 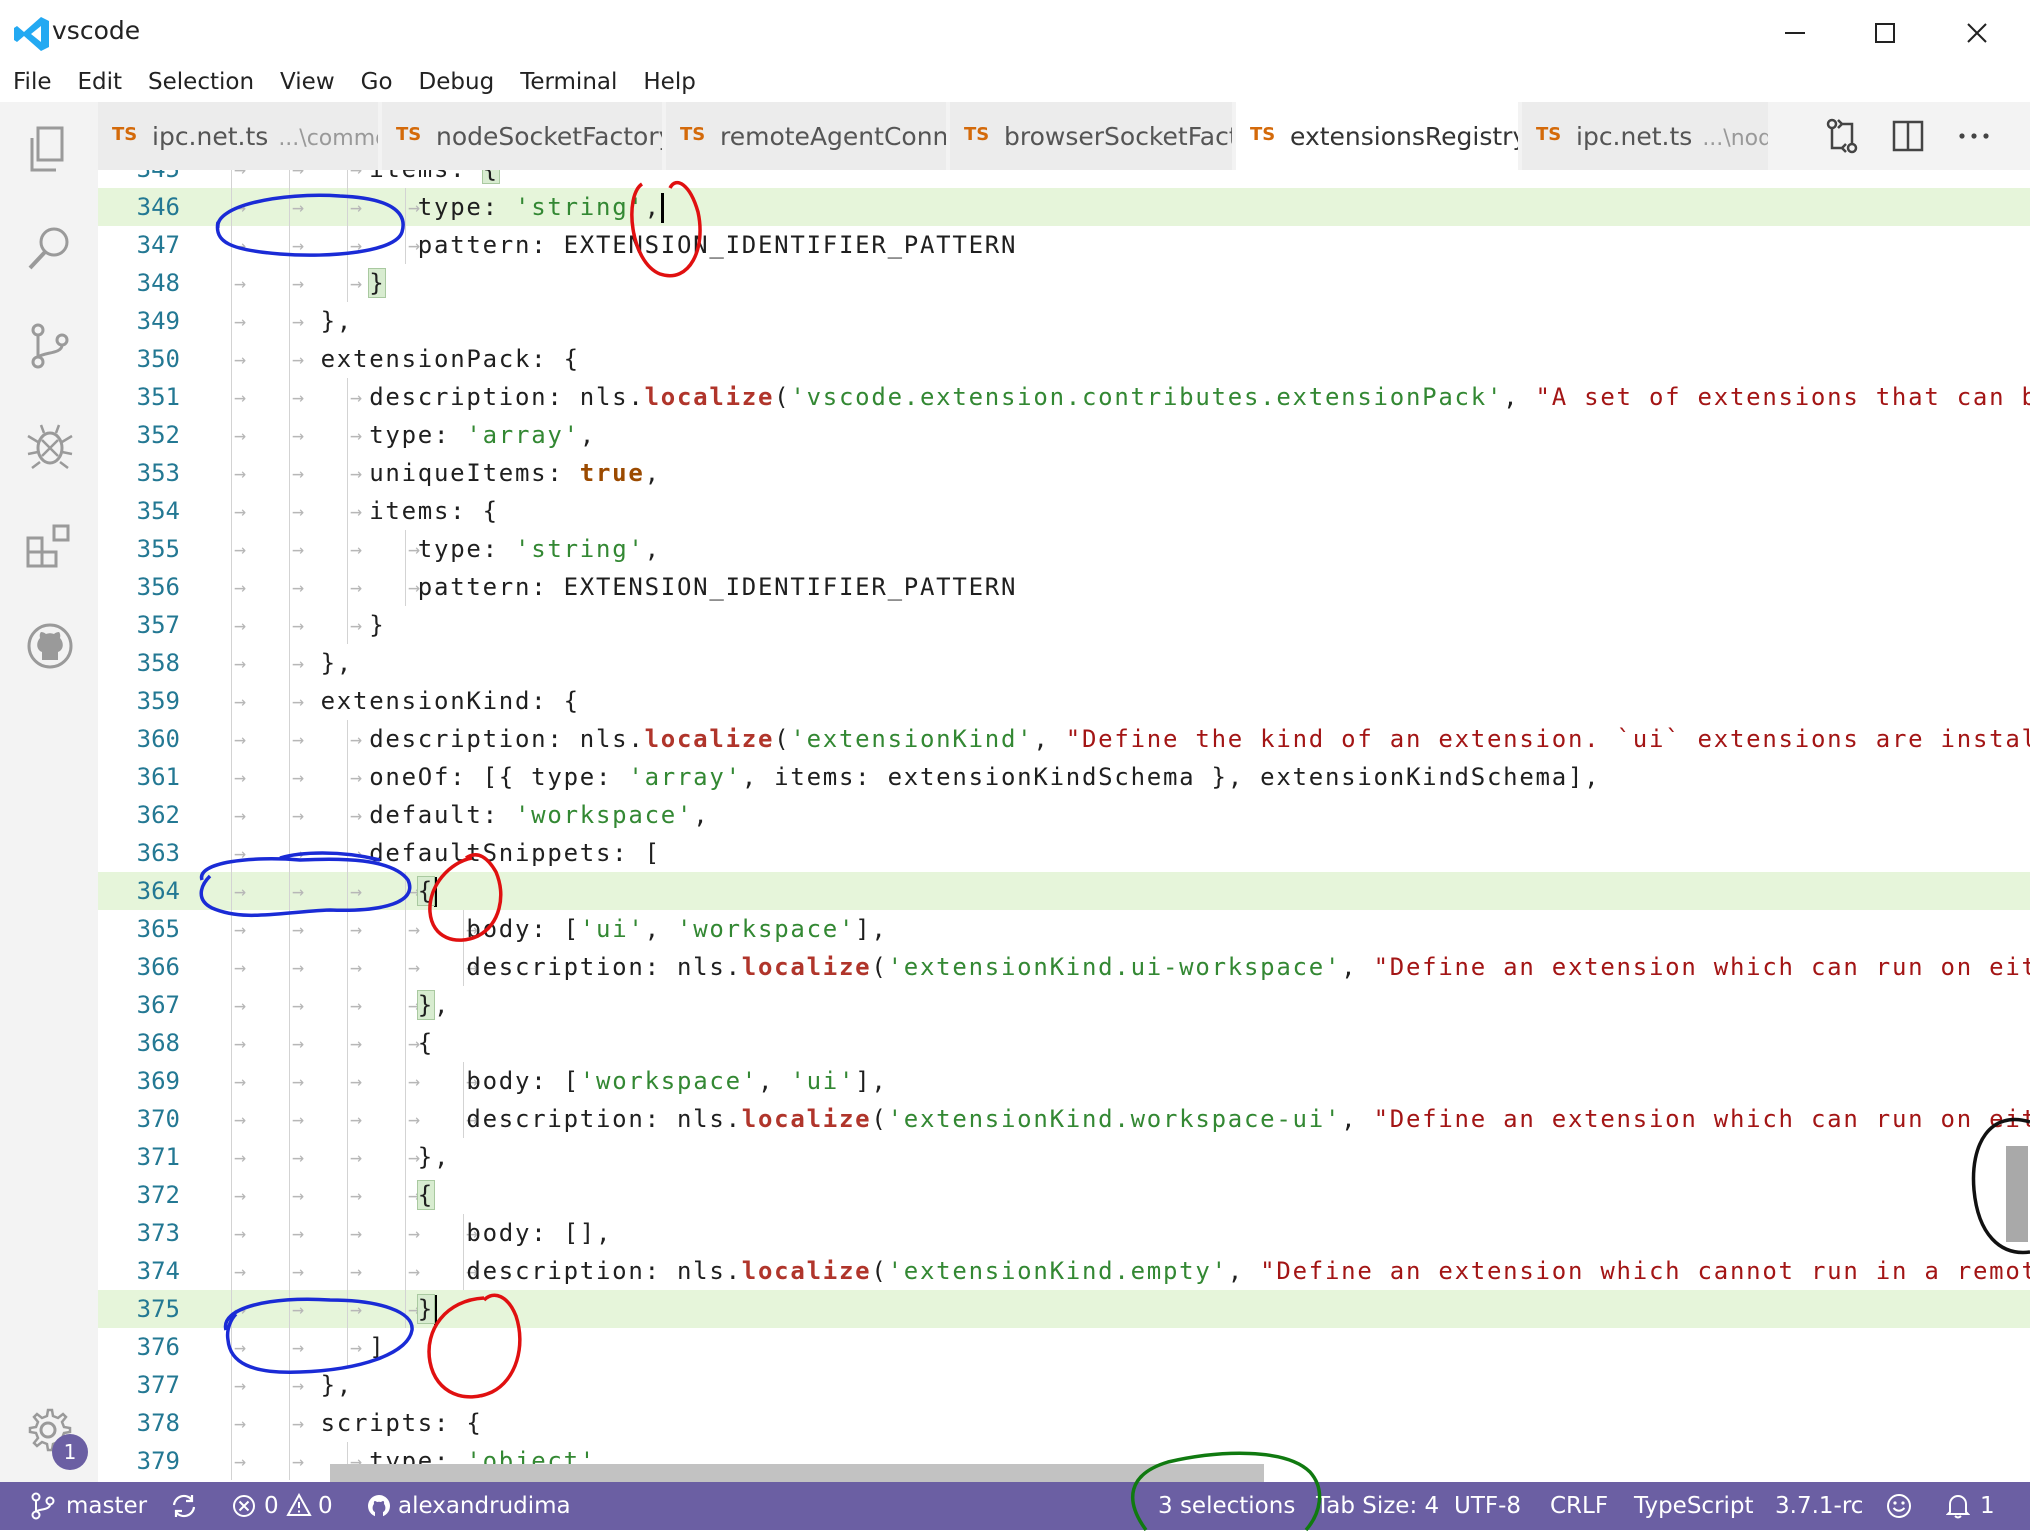 What do you see at coordinates (1977, 33) in the screenshot?
I see `close-button` at bounding box center [1977, 33].